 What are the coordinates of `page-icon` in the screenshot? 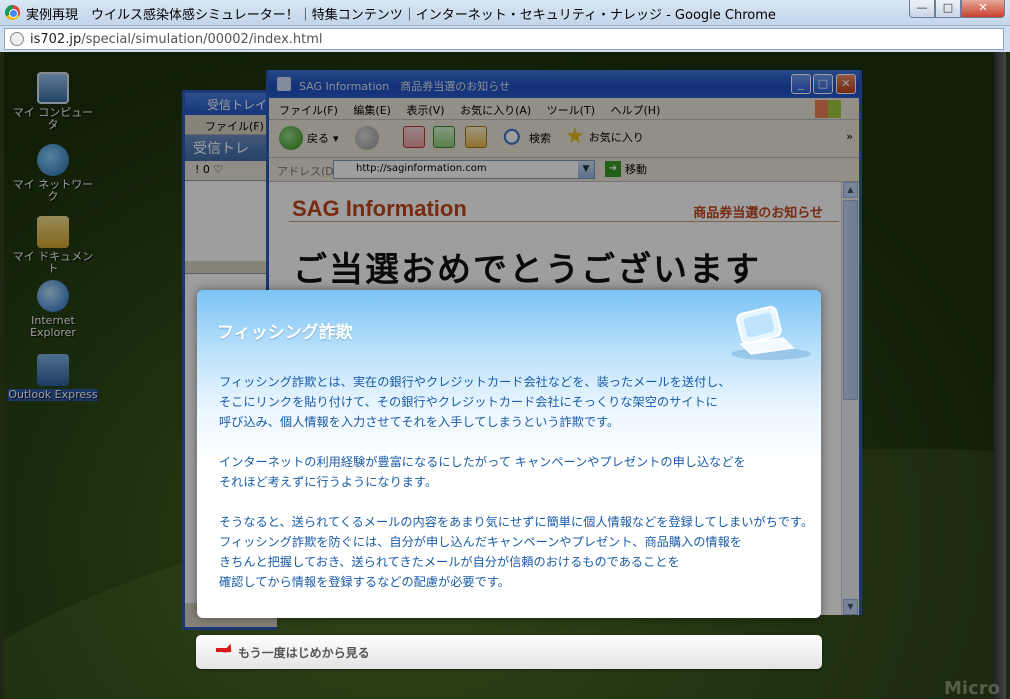 It's located at (17, 39).